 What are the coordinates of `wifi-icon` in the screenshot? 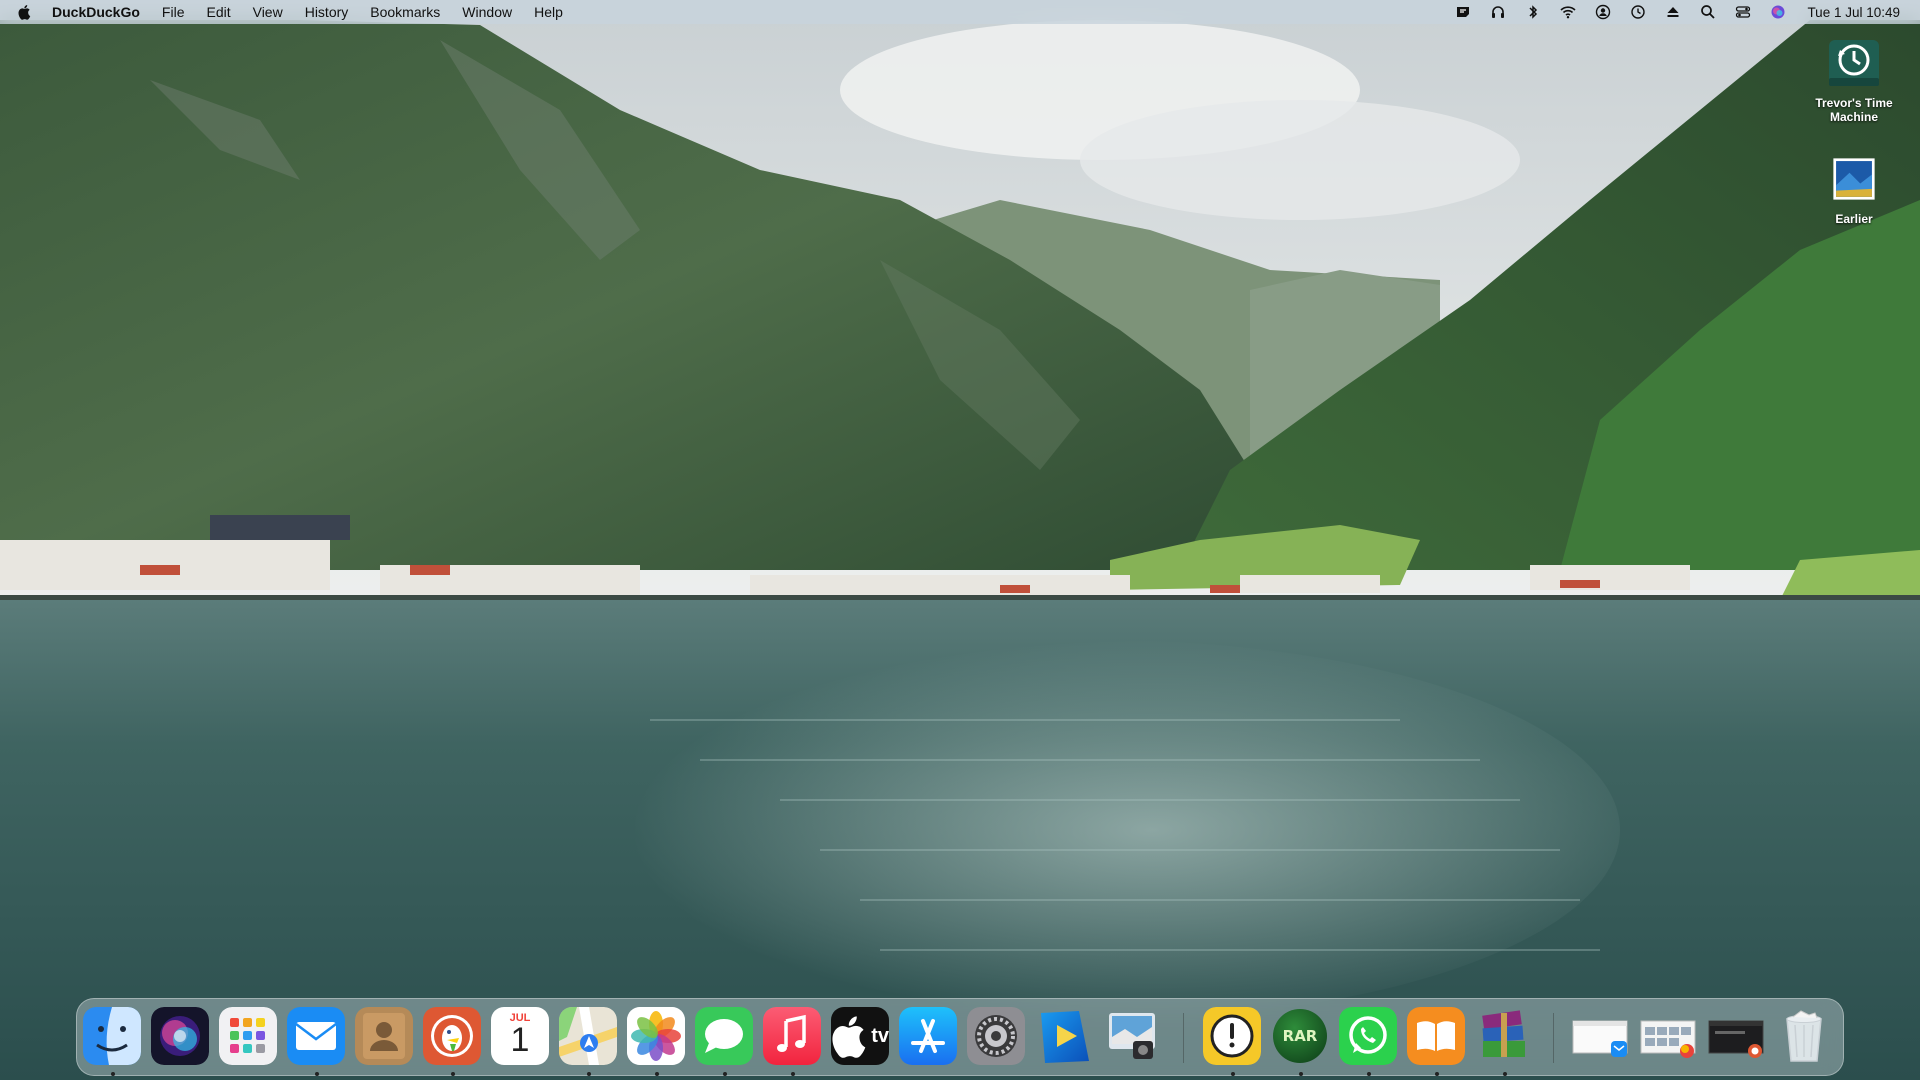 It's located at (1568, 12).